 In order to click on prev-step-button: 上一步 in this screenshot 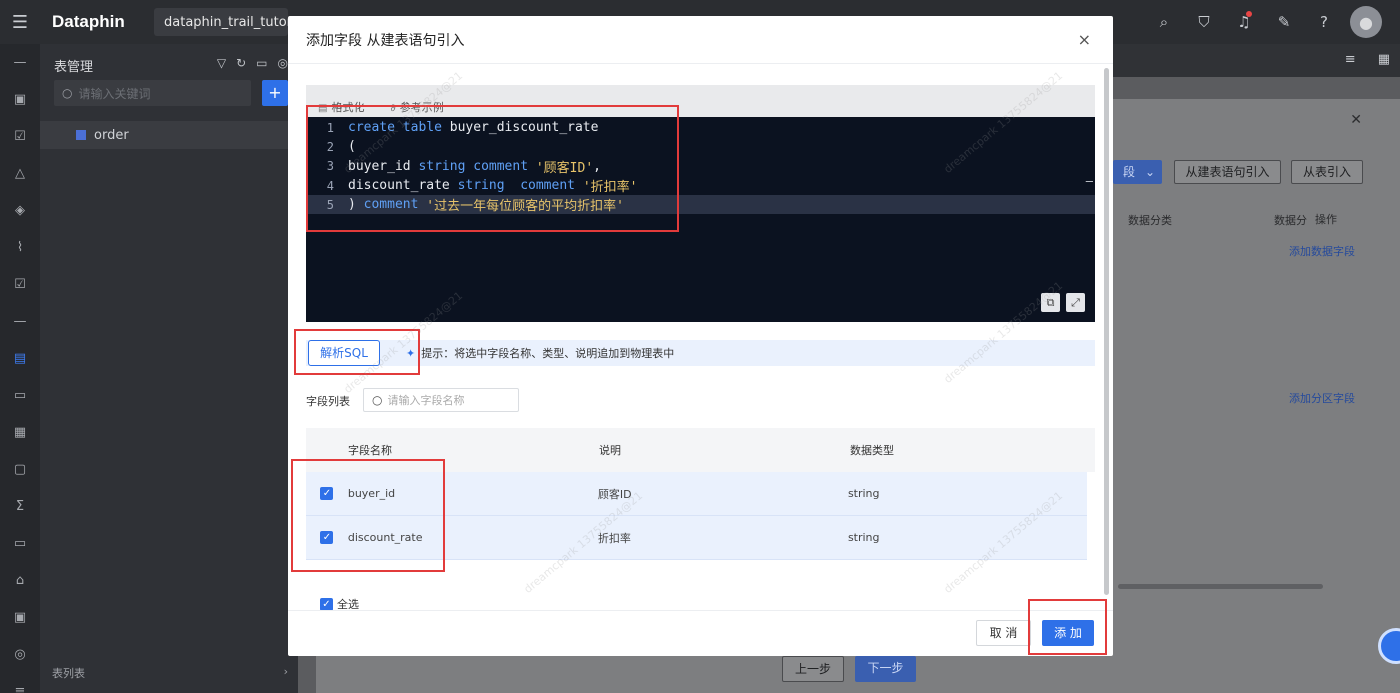, I will do `click(813, 669)`.